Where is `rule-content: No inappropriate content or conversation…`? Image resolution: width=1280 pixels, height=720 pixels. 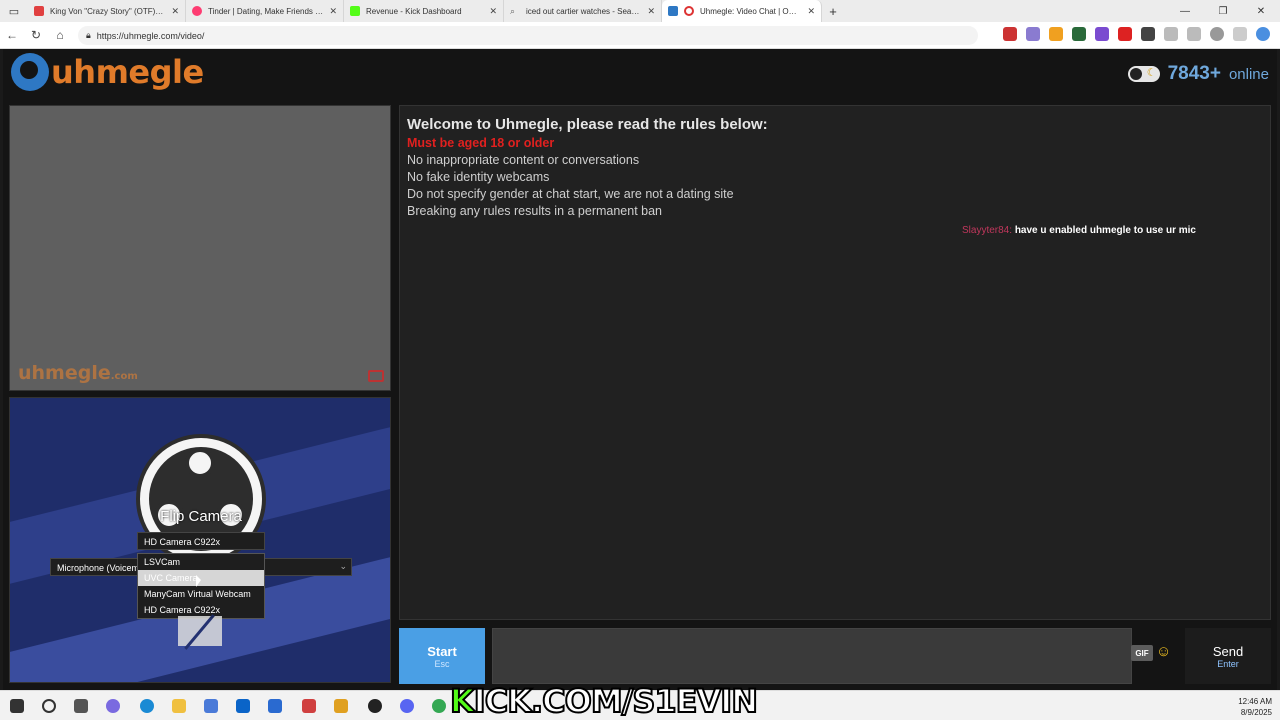 rule-content: No inappropriate content or conversation… is located at coordinates (523, 160).